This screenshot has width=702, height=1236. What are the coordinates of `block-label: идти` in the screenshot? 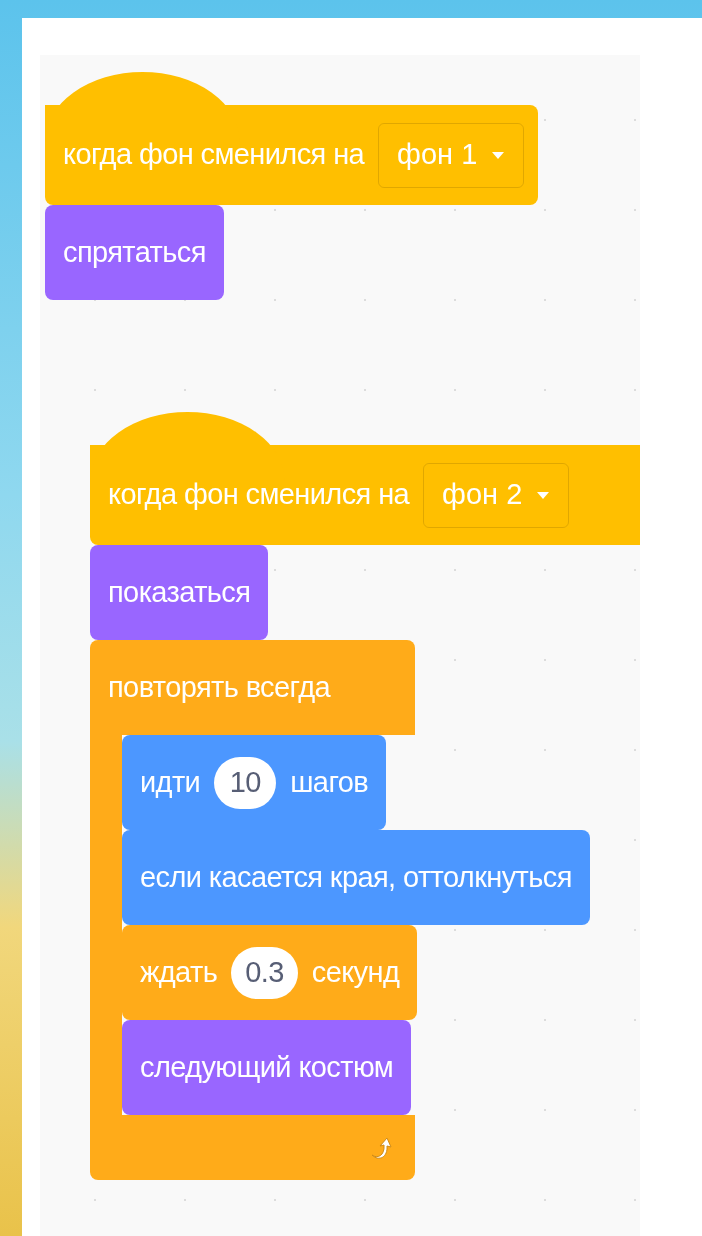 It's located at (170, 782).